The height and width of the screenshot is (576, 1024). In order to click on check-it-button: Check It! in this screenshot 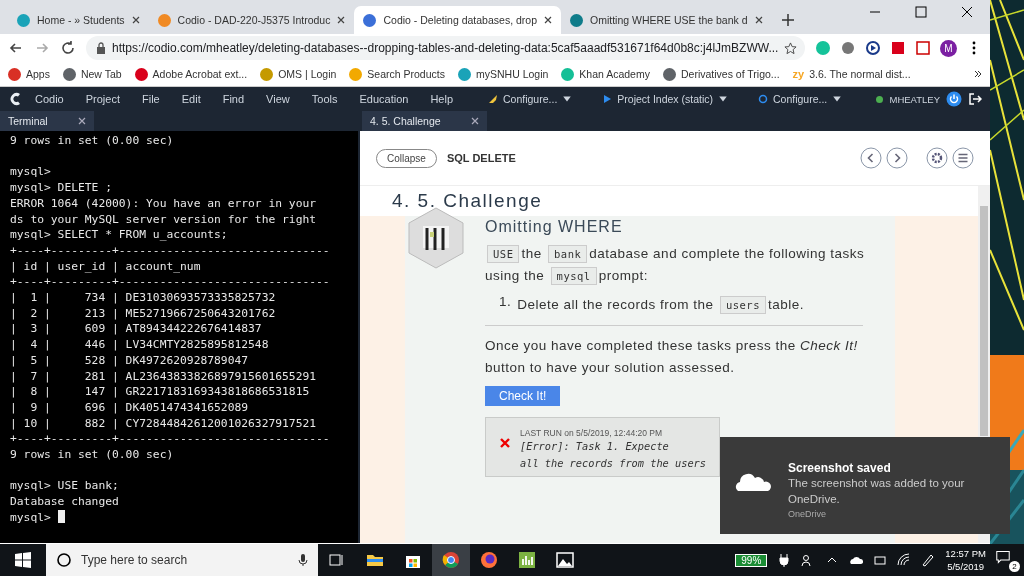, I will do `click(523, 396)`.